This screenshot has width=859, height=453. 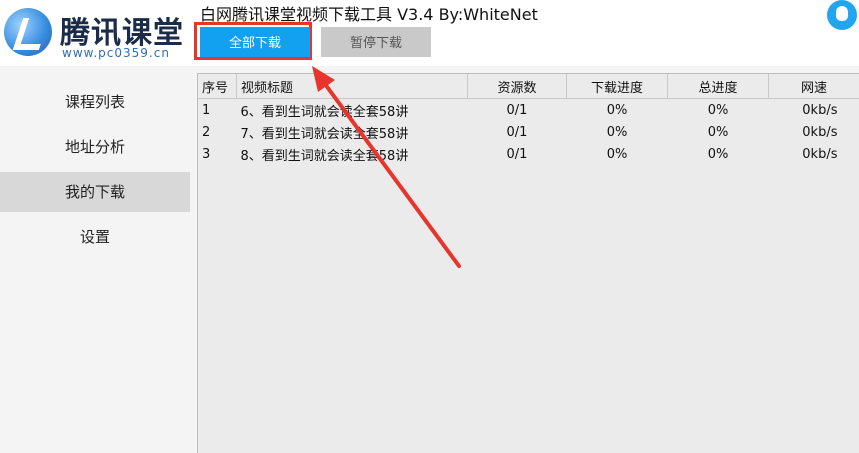 What do you see at coordinates (95, 102) in the screenshot?
I see `sidebar-item-course-list: 课程列表` at bounding box center [95, 102].